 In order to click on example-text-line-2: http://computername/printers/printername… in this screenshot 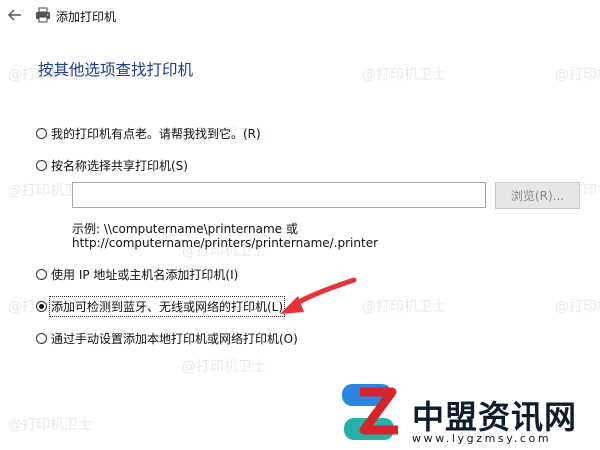, I will do `click(225, 243)`.